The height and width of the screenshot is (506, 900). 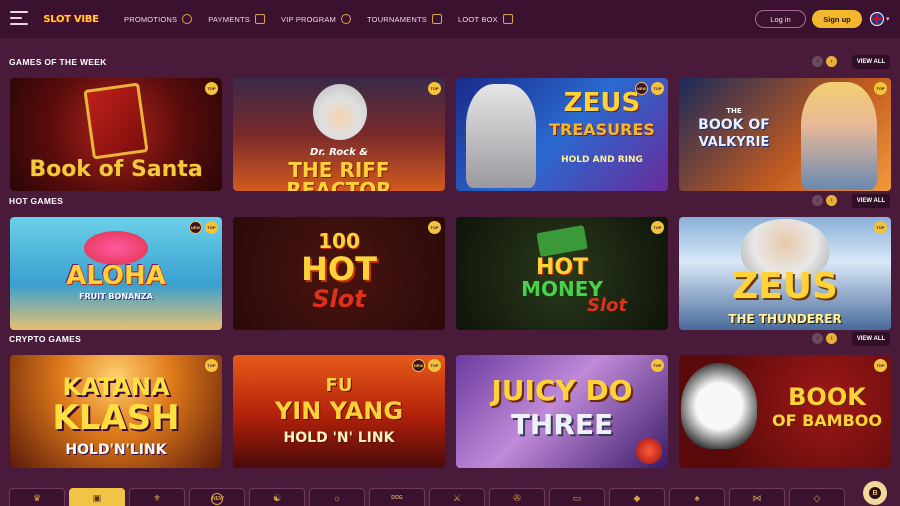 What do you see at coordinates (719, 406) in the screenshot?
I see `panda-illustration` at bounding box center [719, 406].